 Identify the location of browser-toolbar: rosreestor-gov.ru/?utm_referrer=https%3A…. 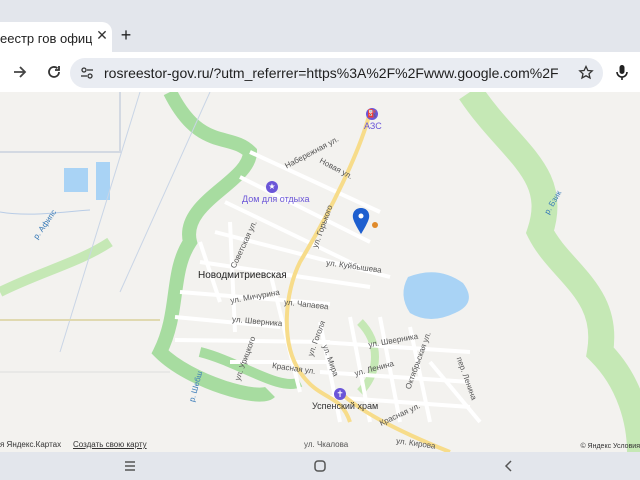
(320, 72).